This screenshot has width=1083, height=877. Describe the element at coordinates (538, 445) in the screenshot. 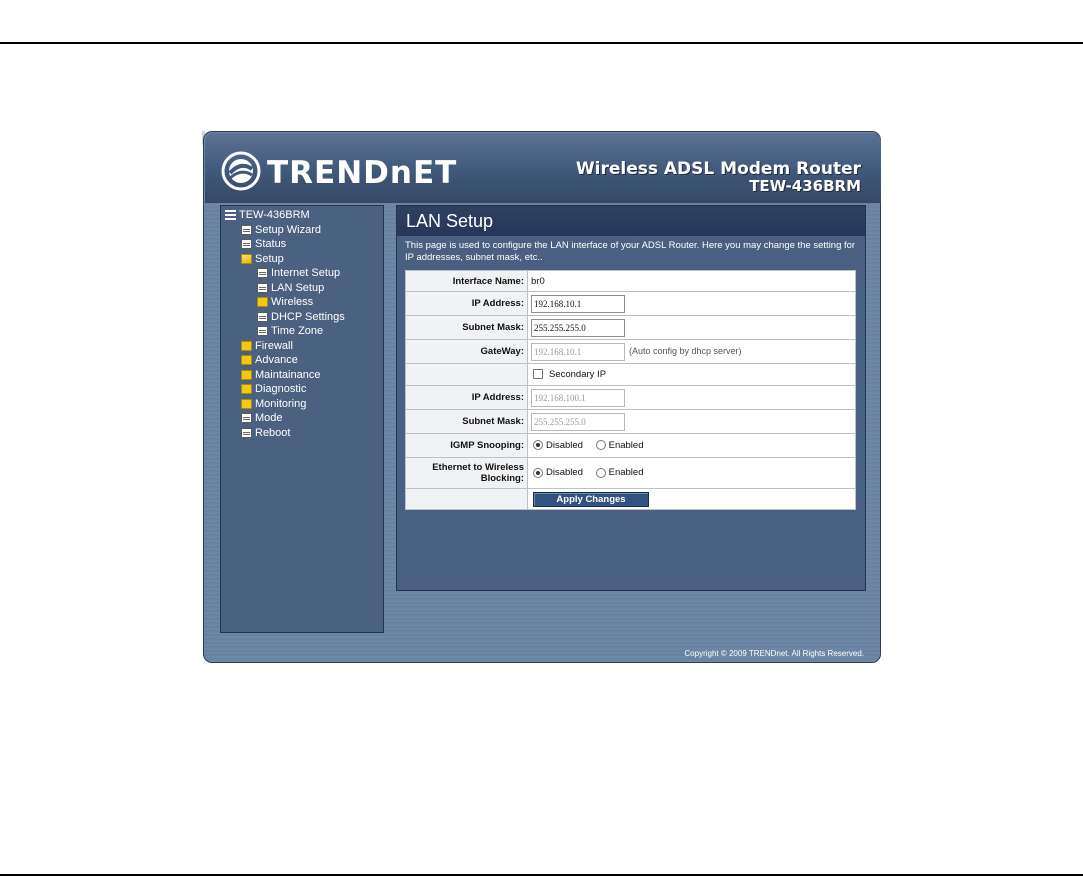

I see `igmp-disabled-radio` at that location.